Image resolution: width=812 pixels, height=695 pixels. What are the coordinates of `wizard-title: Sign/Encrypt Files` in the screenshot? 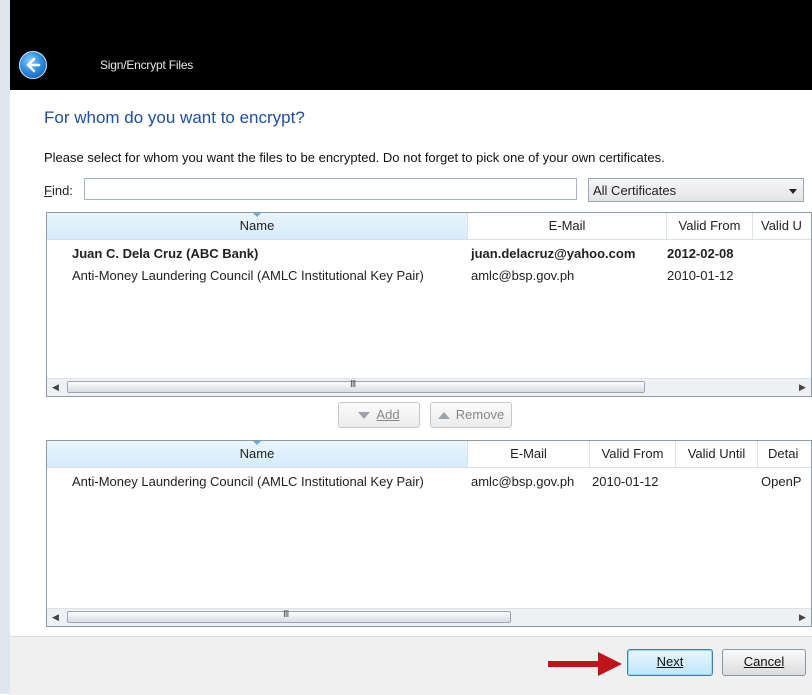 It's located at (147, 65).